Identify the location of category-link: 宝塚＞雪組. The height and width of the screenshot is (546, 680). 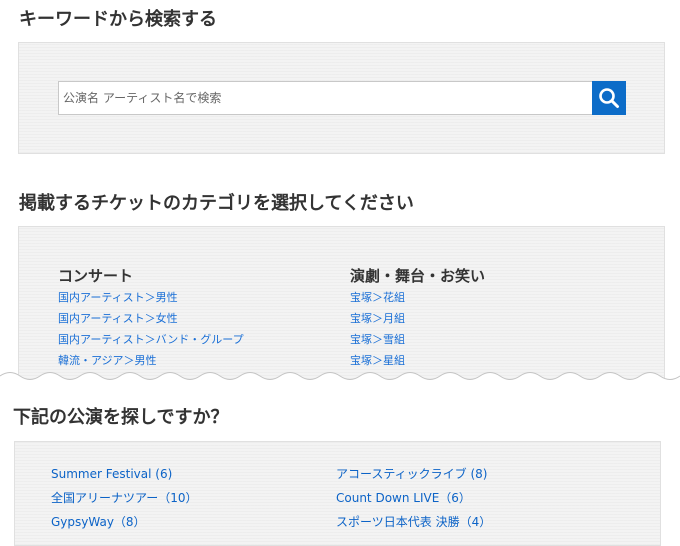
(377, 340).